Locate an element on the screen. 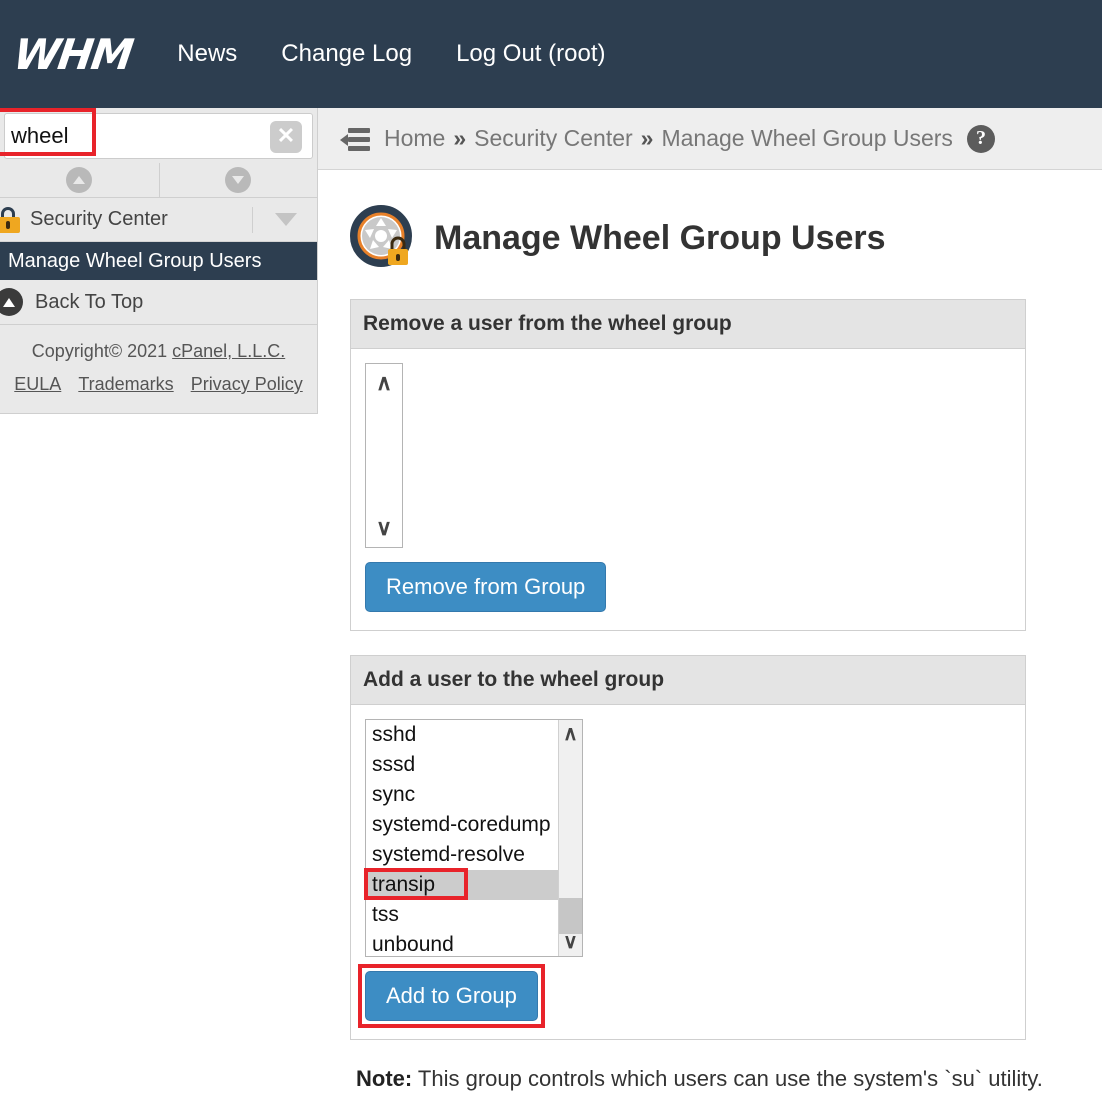 The image size is (1102, 1110). back-to-top-label: Back To Top is located at coordinates (89, 301).